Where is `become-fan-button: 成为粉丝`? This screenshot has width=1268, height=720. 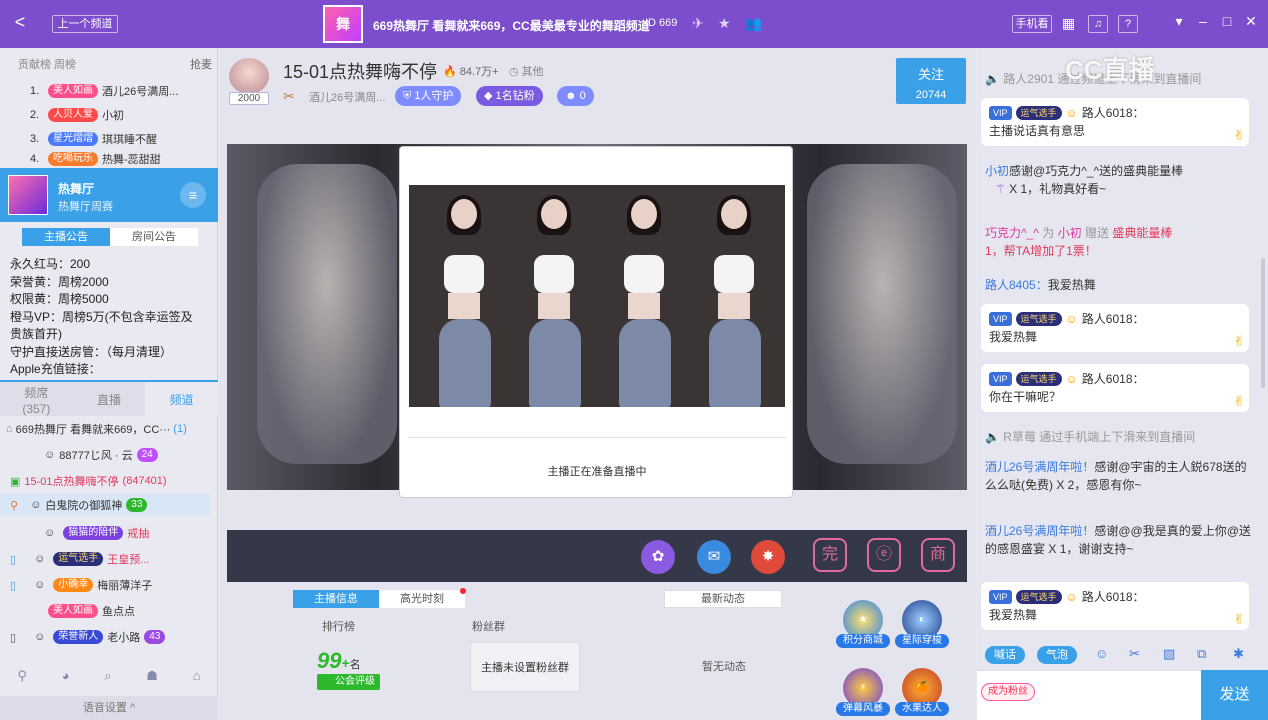 become-fan-button: 成为粉丝 is located at coordinates (1008, 692).